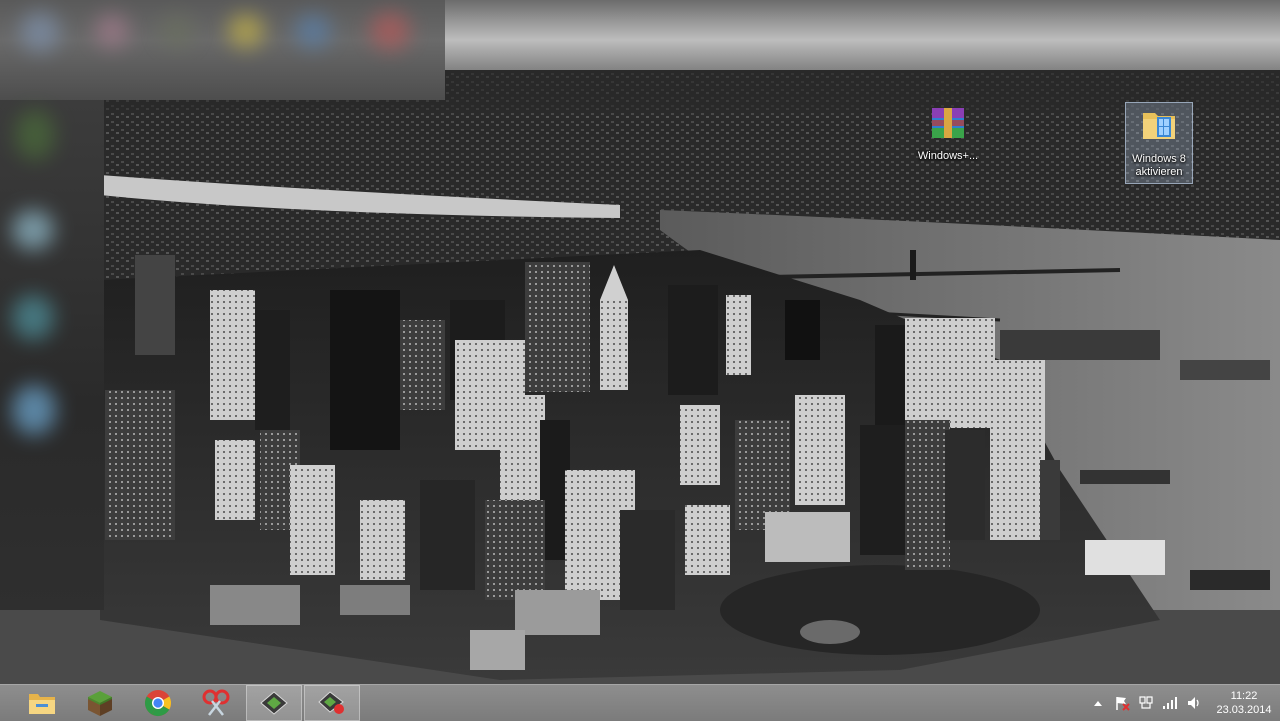 The height and width of the screenshot is (721, 1280). I want to click on taskbar-recorder-button, so click(332, 703).